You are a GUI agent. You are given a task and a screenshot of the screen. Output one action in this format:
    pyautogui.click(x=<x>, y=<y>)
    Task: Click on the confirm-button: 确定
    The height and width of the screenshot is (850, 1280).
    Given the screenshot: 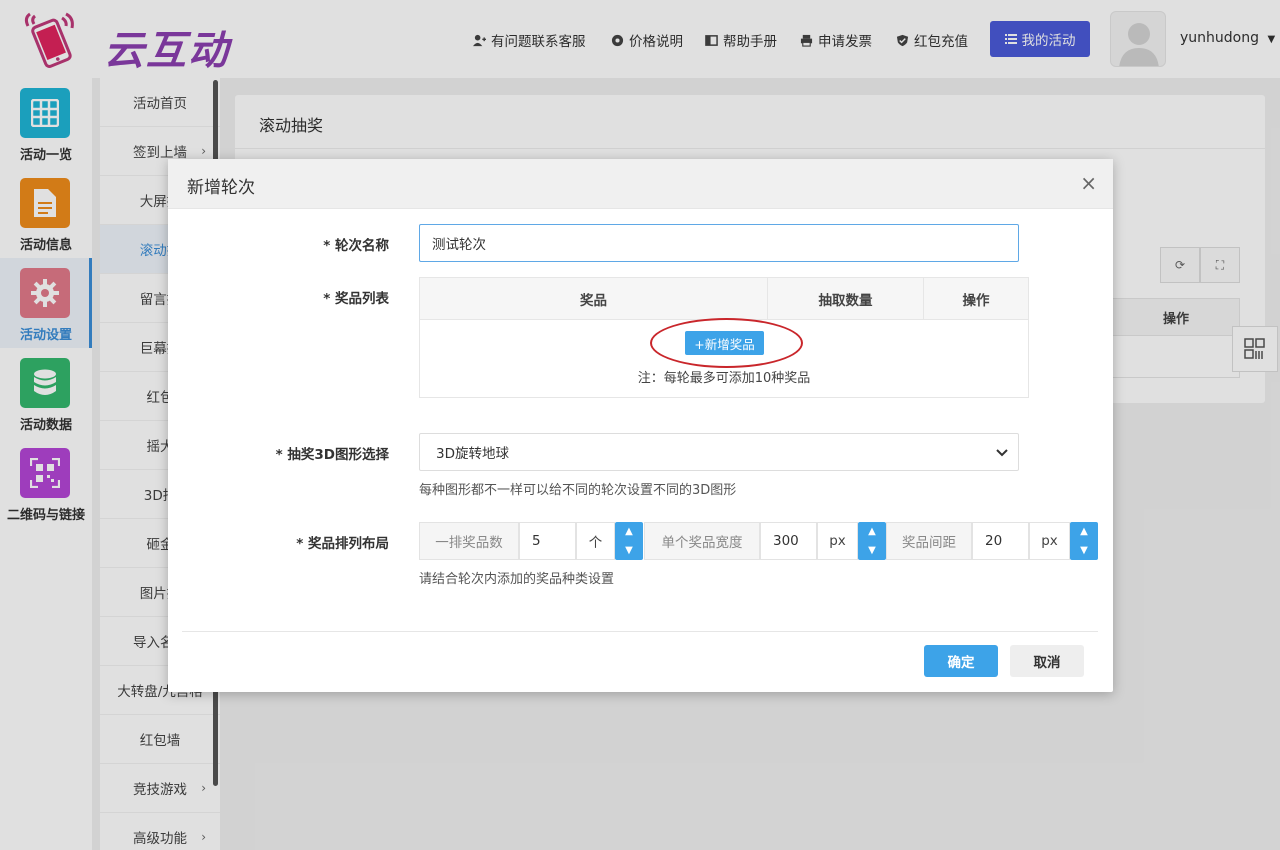 What is the action you would take?
    pyautogui.click(x=961, y=661)
    